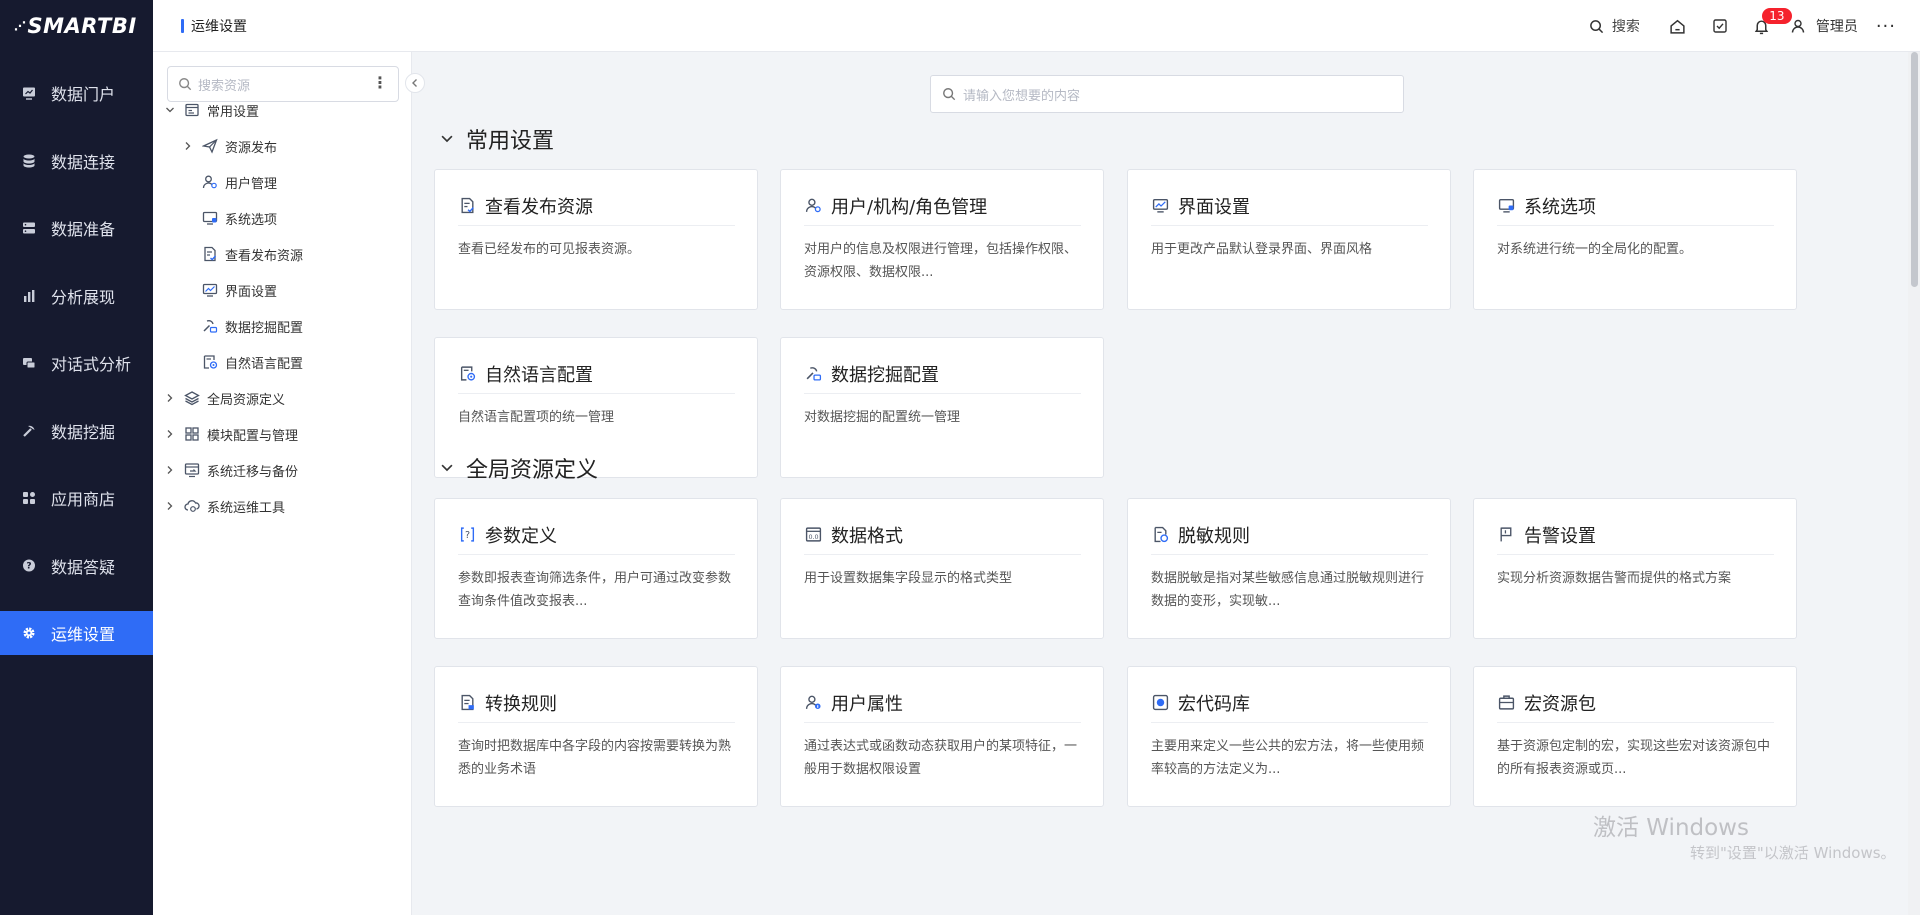 The height and width of the screenshot is (915, 1920). Describe the element at coordinates (1635, 568) in the screenshot. I see `settings-card: 告警设置 实现分析资源数据告警而提供的格式方案` at that location.